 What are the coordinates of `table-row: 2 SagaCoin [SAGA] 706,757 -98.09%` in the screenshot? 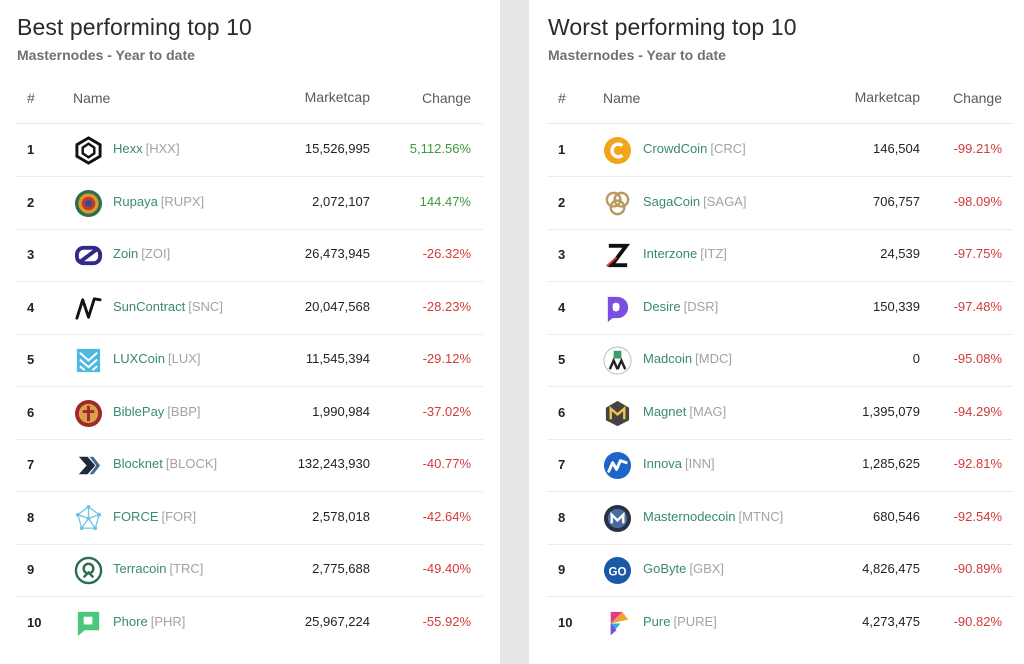 It's located at (780, 203).